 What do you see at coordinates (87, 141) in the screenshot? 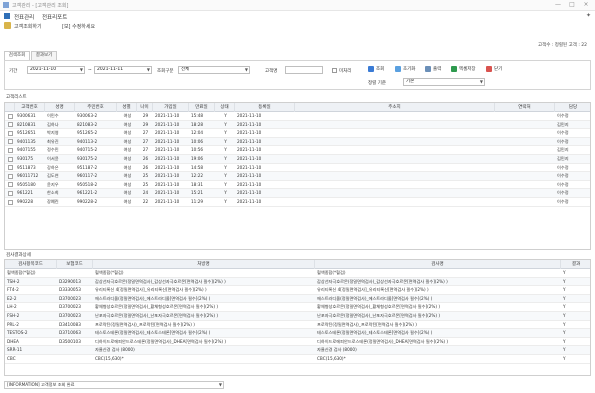
I see `table-cell: 940113-2` at bounding box center [87, 141].